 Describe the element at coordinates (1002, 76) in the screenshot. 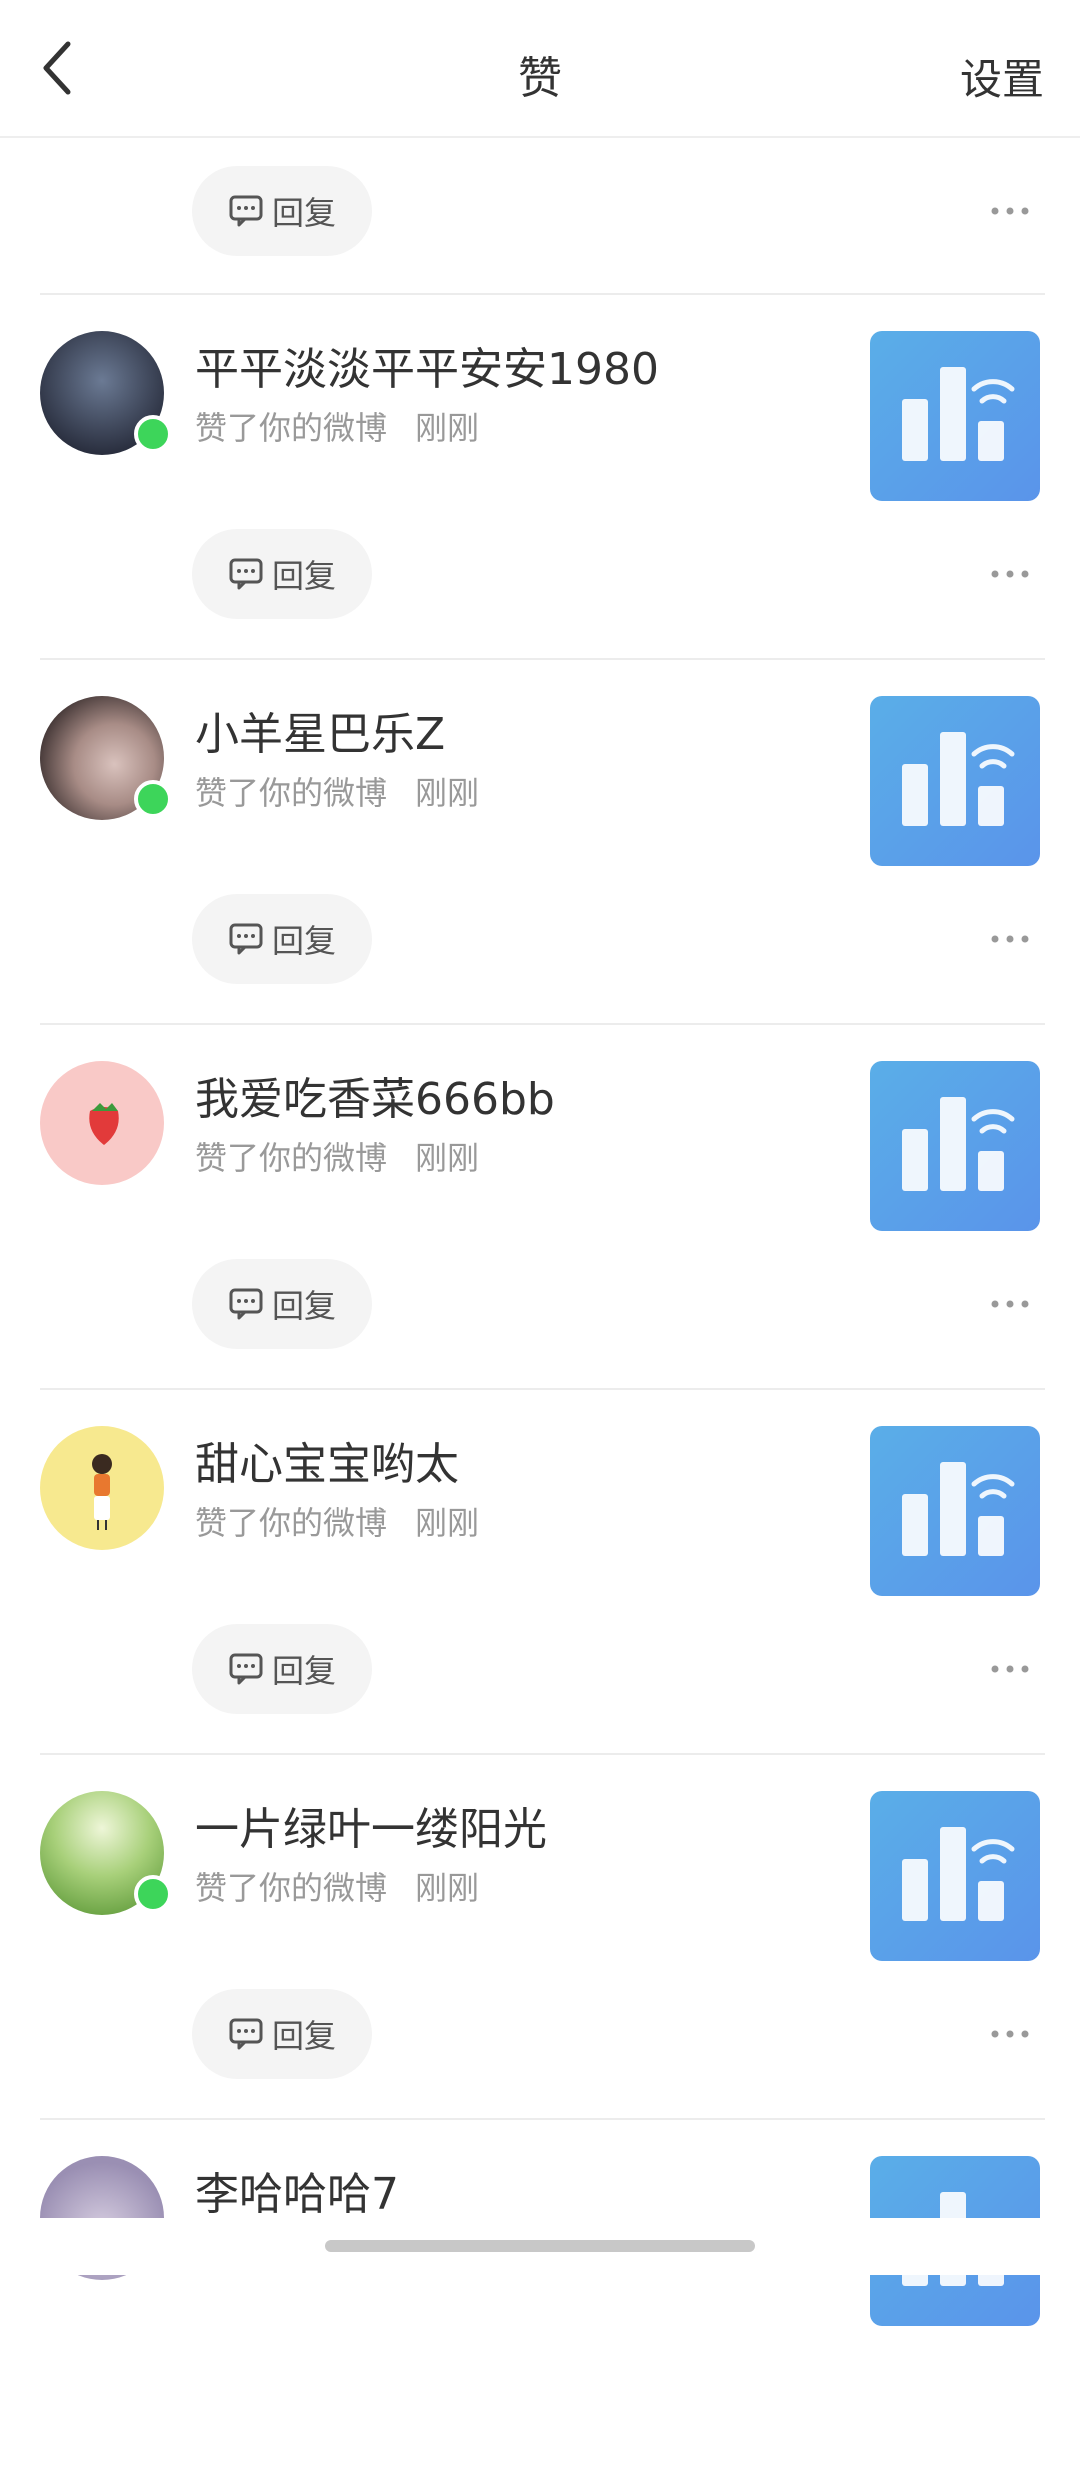

I see `settings-button: 设置` at that location.